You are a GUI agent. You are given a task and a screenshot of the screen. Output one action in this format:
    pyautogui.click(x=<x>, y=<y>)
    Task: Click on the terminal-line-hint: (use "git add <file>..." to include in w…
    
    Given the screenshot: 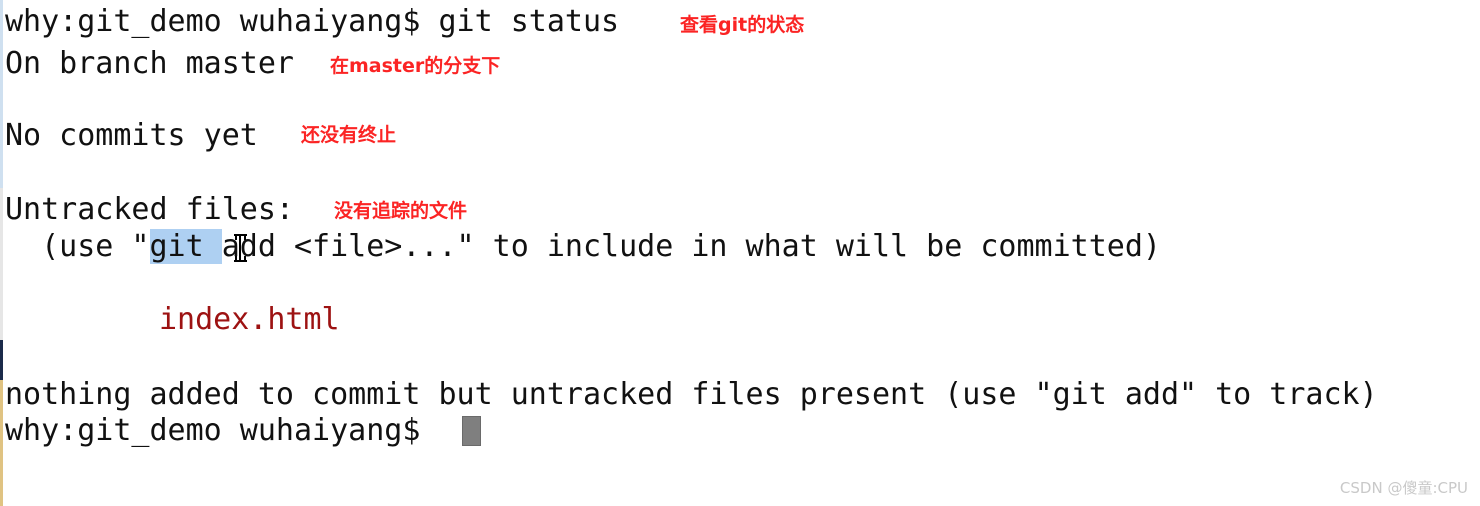 What is the action you would take?
    pyautogui.click(x=583, y=247)
    